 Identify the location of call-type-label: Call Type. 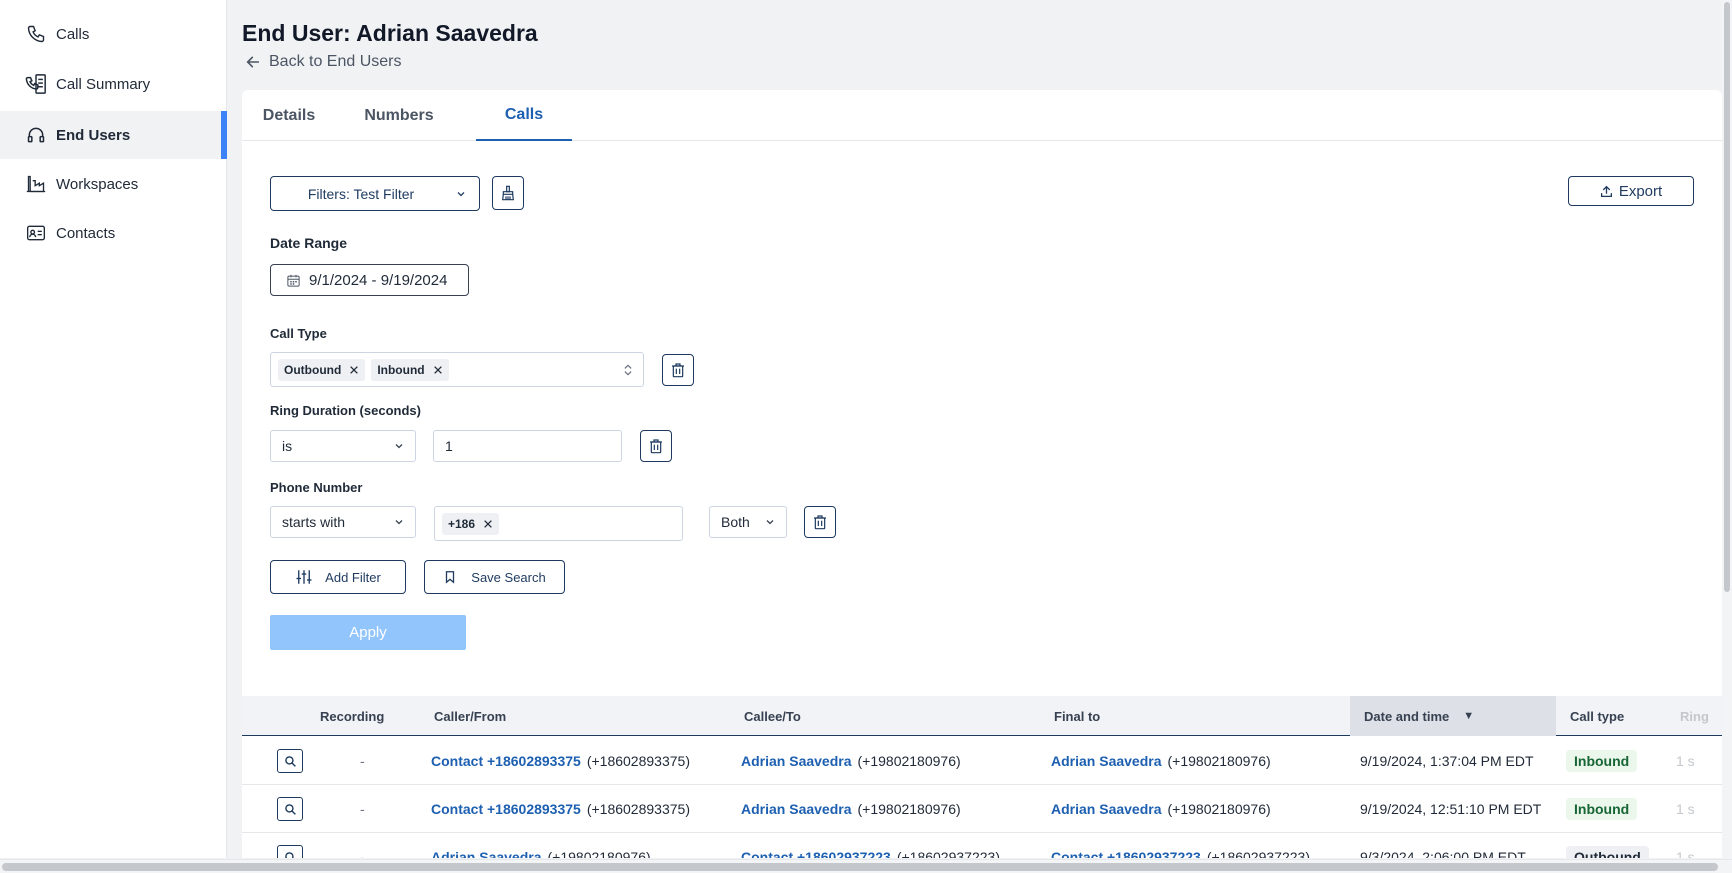
(298, 333).